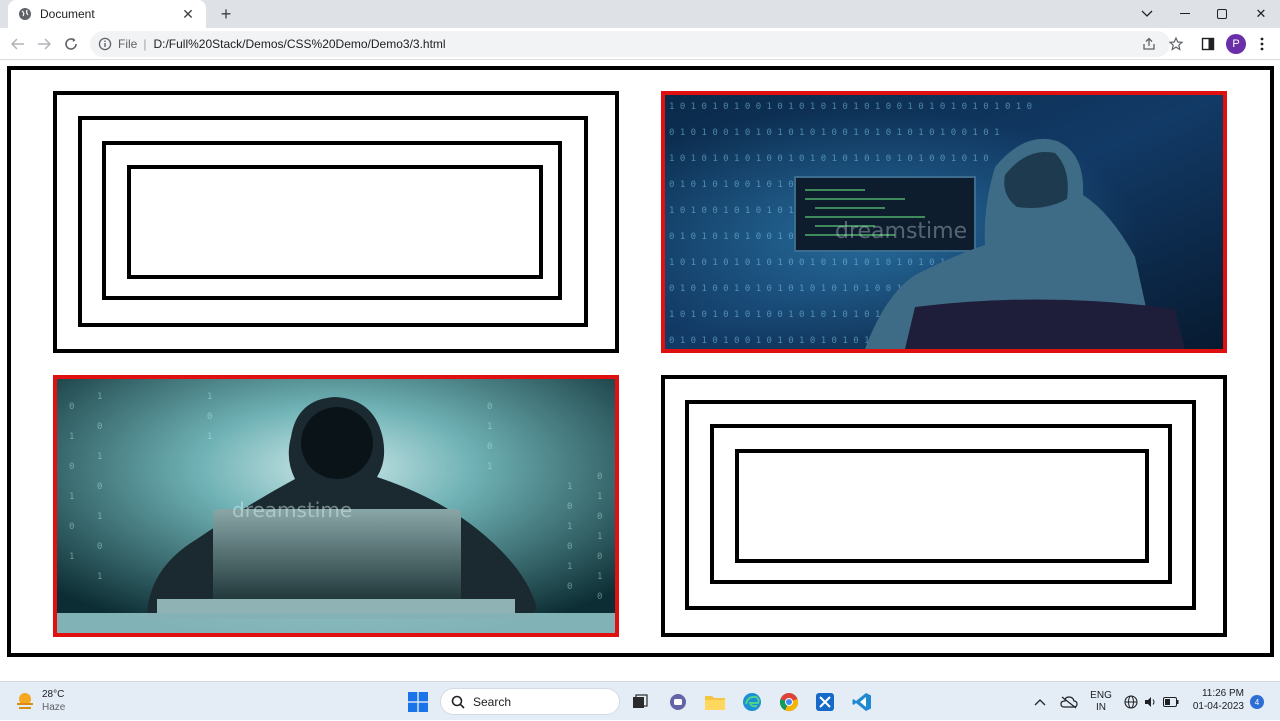 Image resolution: width=1280 pixels, height=721 pixels. I want to click on profile-avatar: P, so click(1236, 44).